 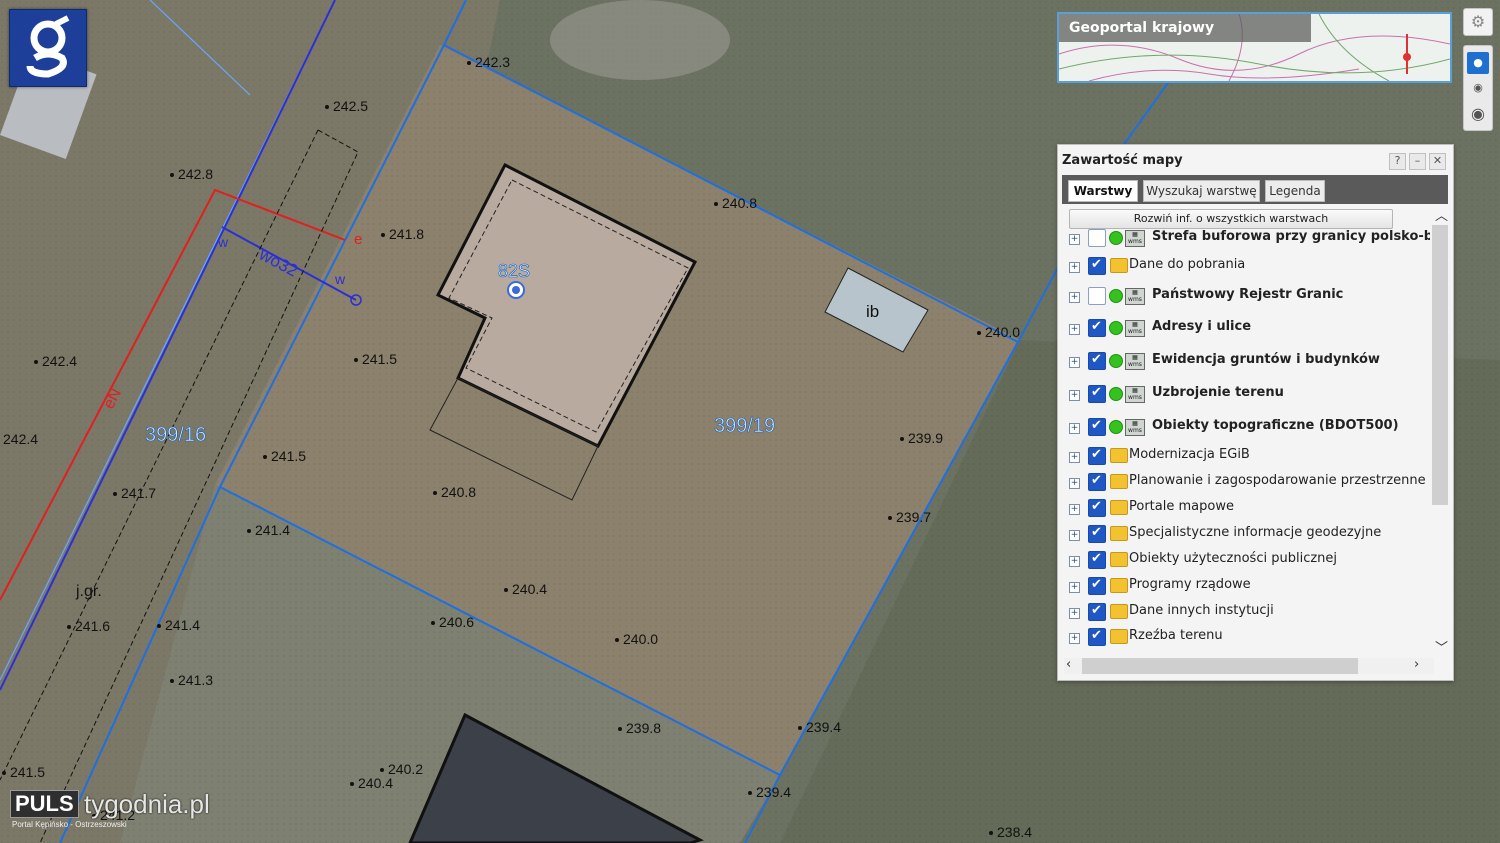 I want to click on view-switcher: ● ◉ ◉, so click(x=1478, y=88).